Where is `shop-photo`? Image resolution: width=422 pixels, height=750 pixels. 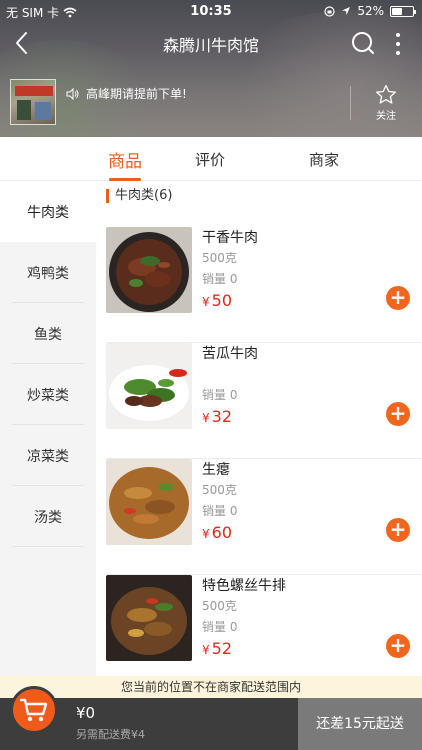 shop-photo is located at coordinates (33, 102).